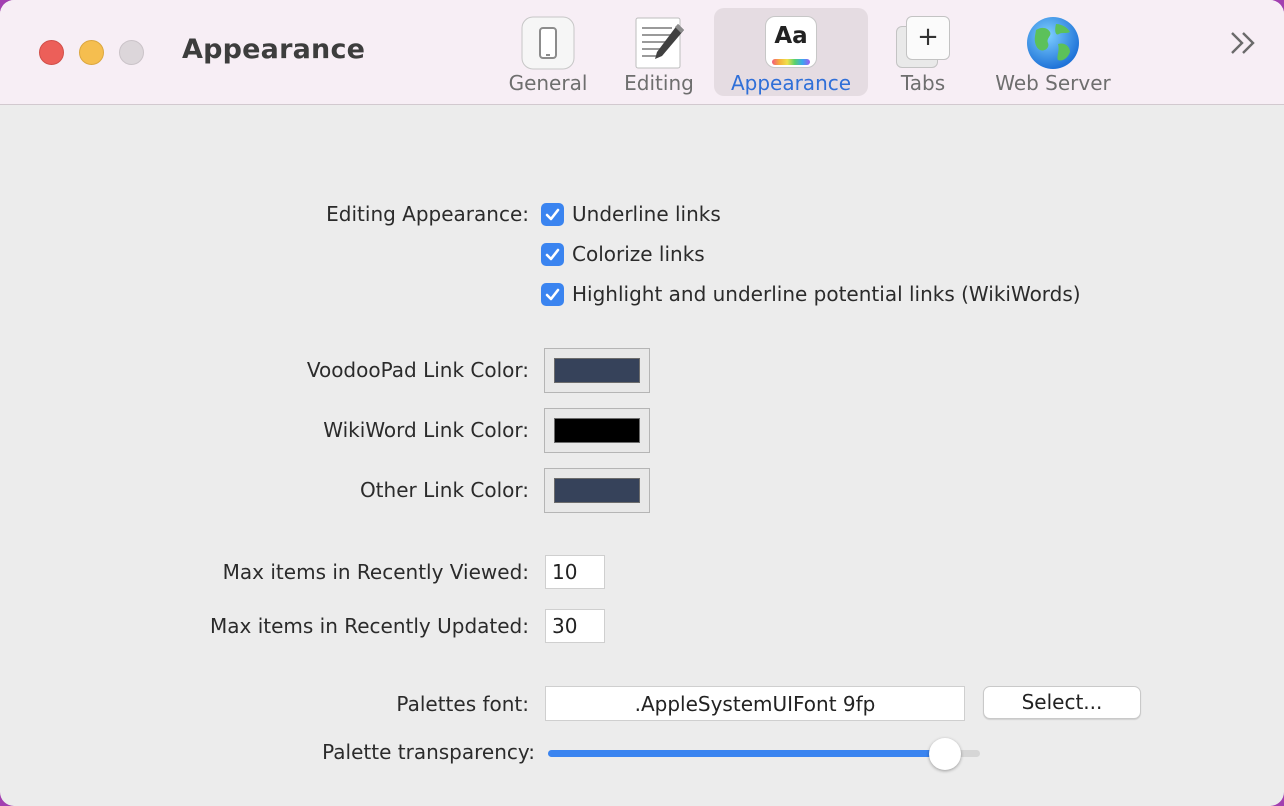 Image resolution: width=1284 pixels, height=806 pixels. Describe the element at coordinates (575, 626) in the screenshot. I see `recently-updated-field: 30` at that location.